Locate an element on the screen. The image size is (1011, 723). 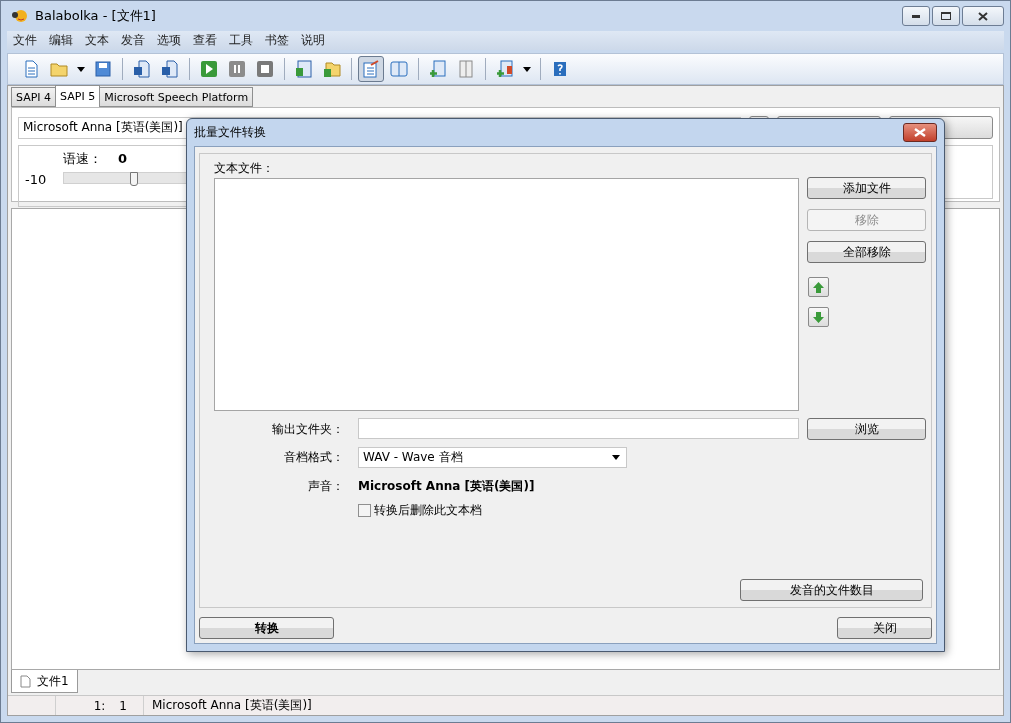
window-title: Balabolka - [文件1] is located at coordinates (95, 16).